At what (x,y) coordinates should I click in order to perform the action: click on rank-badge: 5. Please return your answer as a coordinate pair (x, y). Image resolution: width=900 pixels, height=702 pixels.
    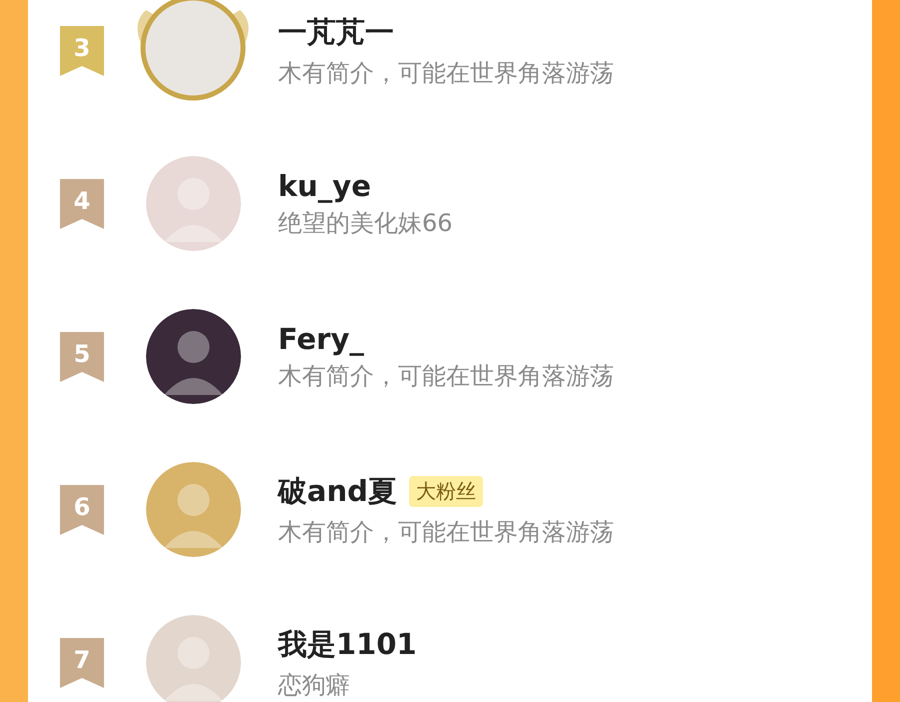
    Looking at the image, I should click on (82, 357).